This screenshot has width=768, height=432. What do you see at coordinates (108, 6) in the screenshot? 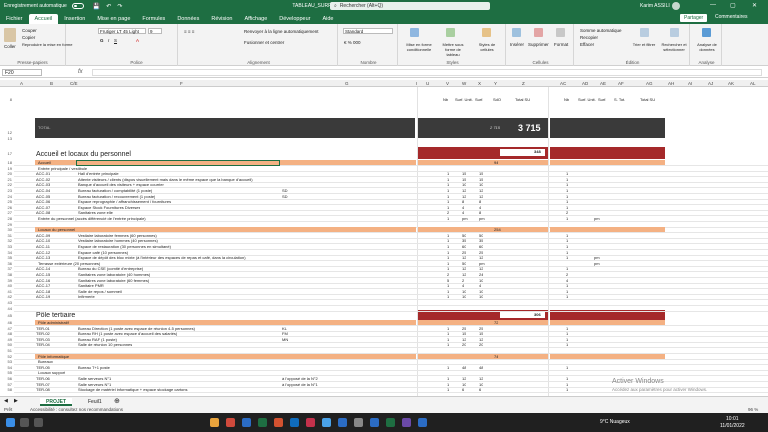
I see `undo-icon: ↶` at bounding box center [108, 6].